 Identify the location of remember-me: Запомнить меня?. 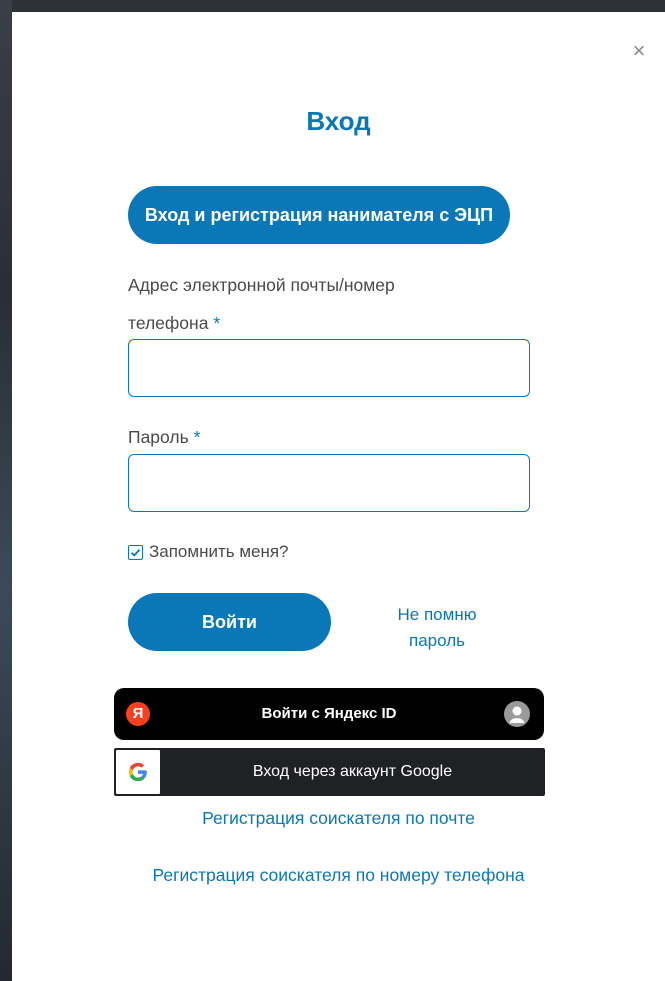
(208, 552).